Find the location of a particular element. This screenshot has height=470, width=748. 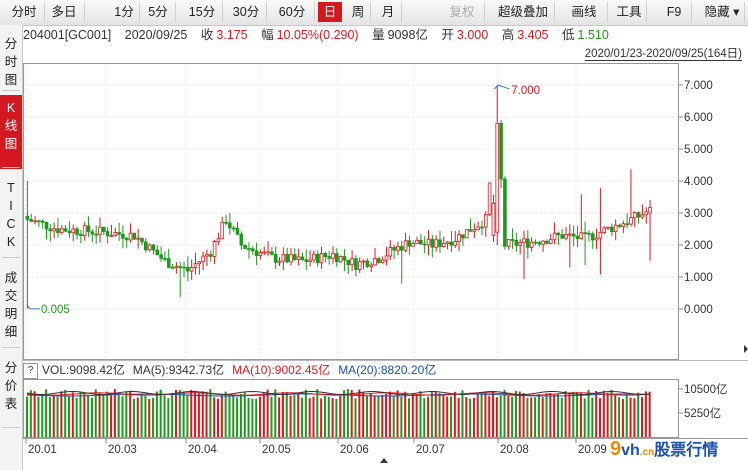

help-icon: ? is located at coordinates (30, 370).